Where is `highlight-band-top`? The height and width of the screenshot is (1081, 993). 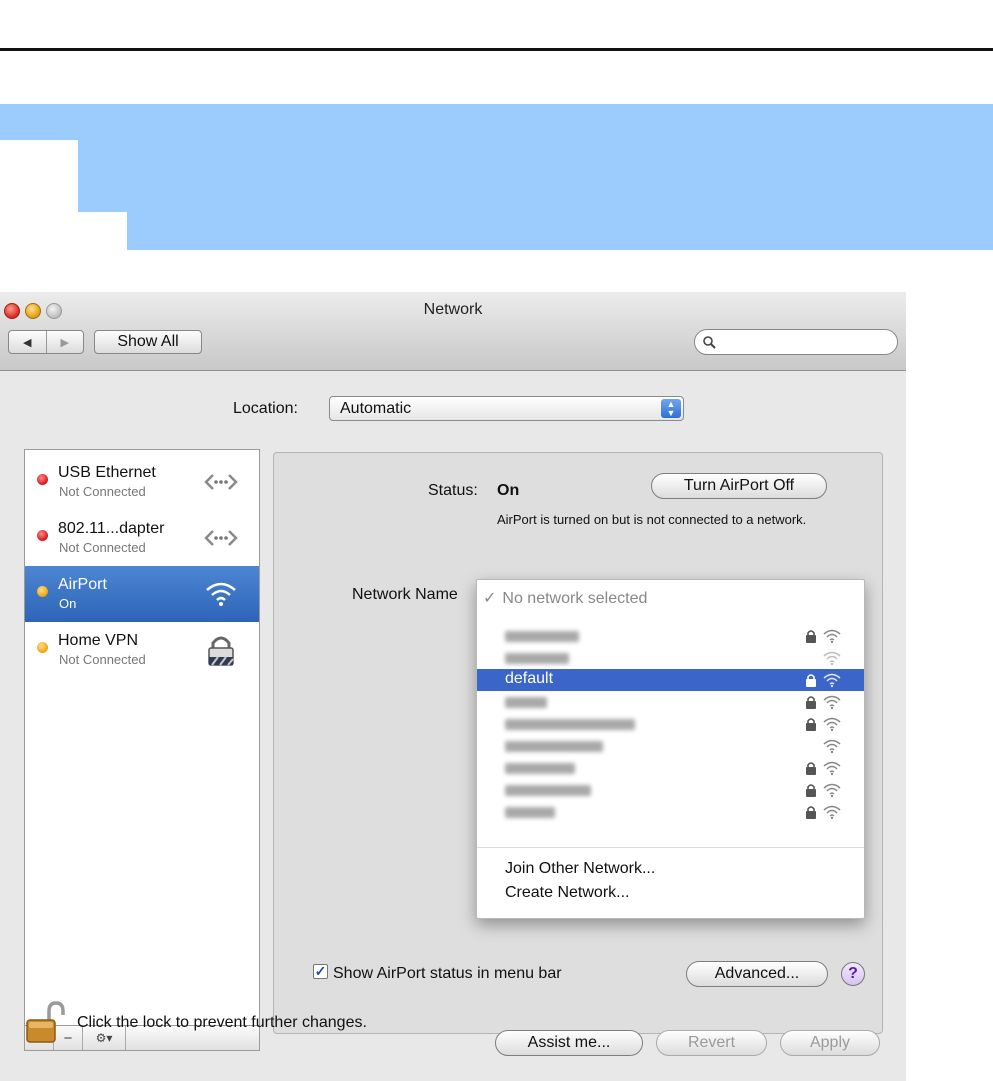
highlight-band-top is located at coordinates (496, 122).